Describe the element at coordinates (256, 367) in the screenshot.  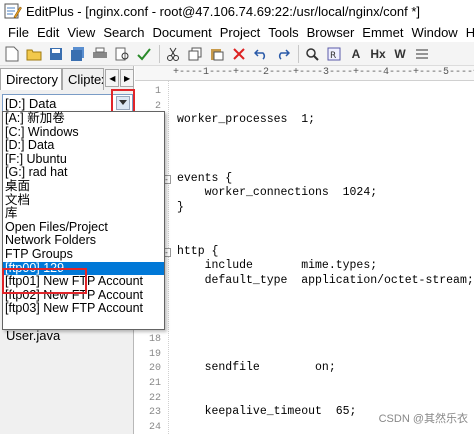
I see `code-line: sendfile on;` at that location.